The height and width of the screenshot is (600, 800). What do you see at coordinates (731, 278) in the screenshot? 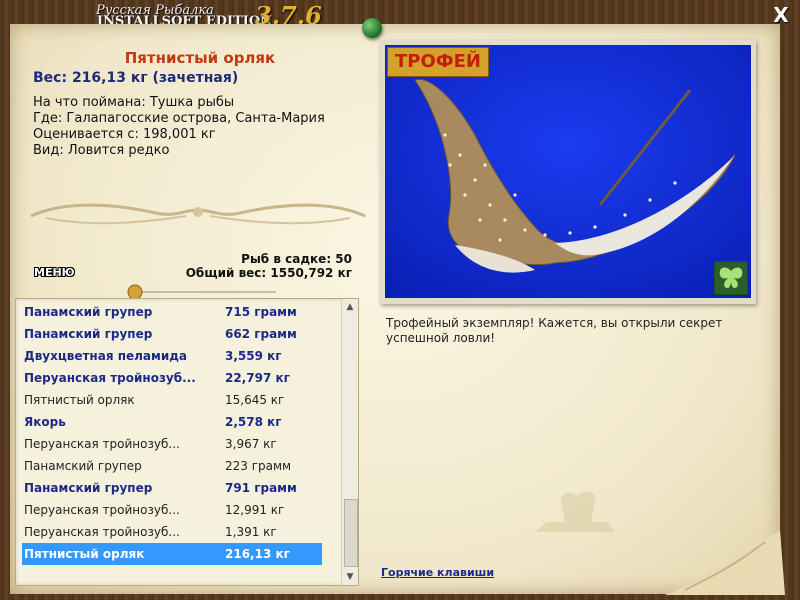
I see `butterfly-icon` at bounding box center [731, 278].